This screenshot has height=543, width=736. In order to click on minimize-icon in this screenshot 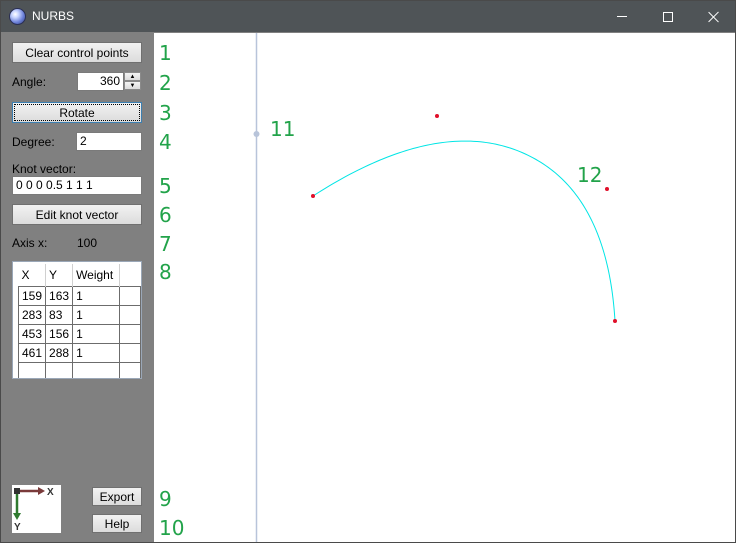, I will do `click(622, 16)`.